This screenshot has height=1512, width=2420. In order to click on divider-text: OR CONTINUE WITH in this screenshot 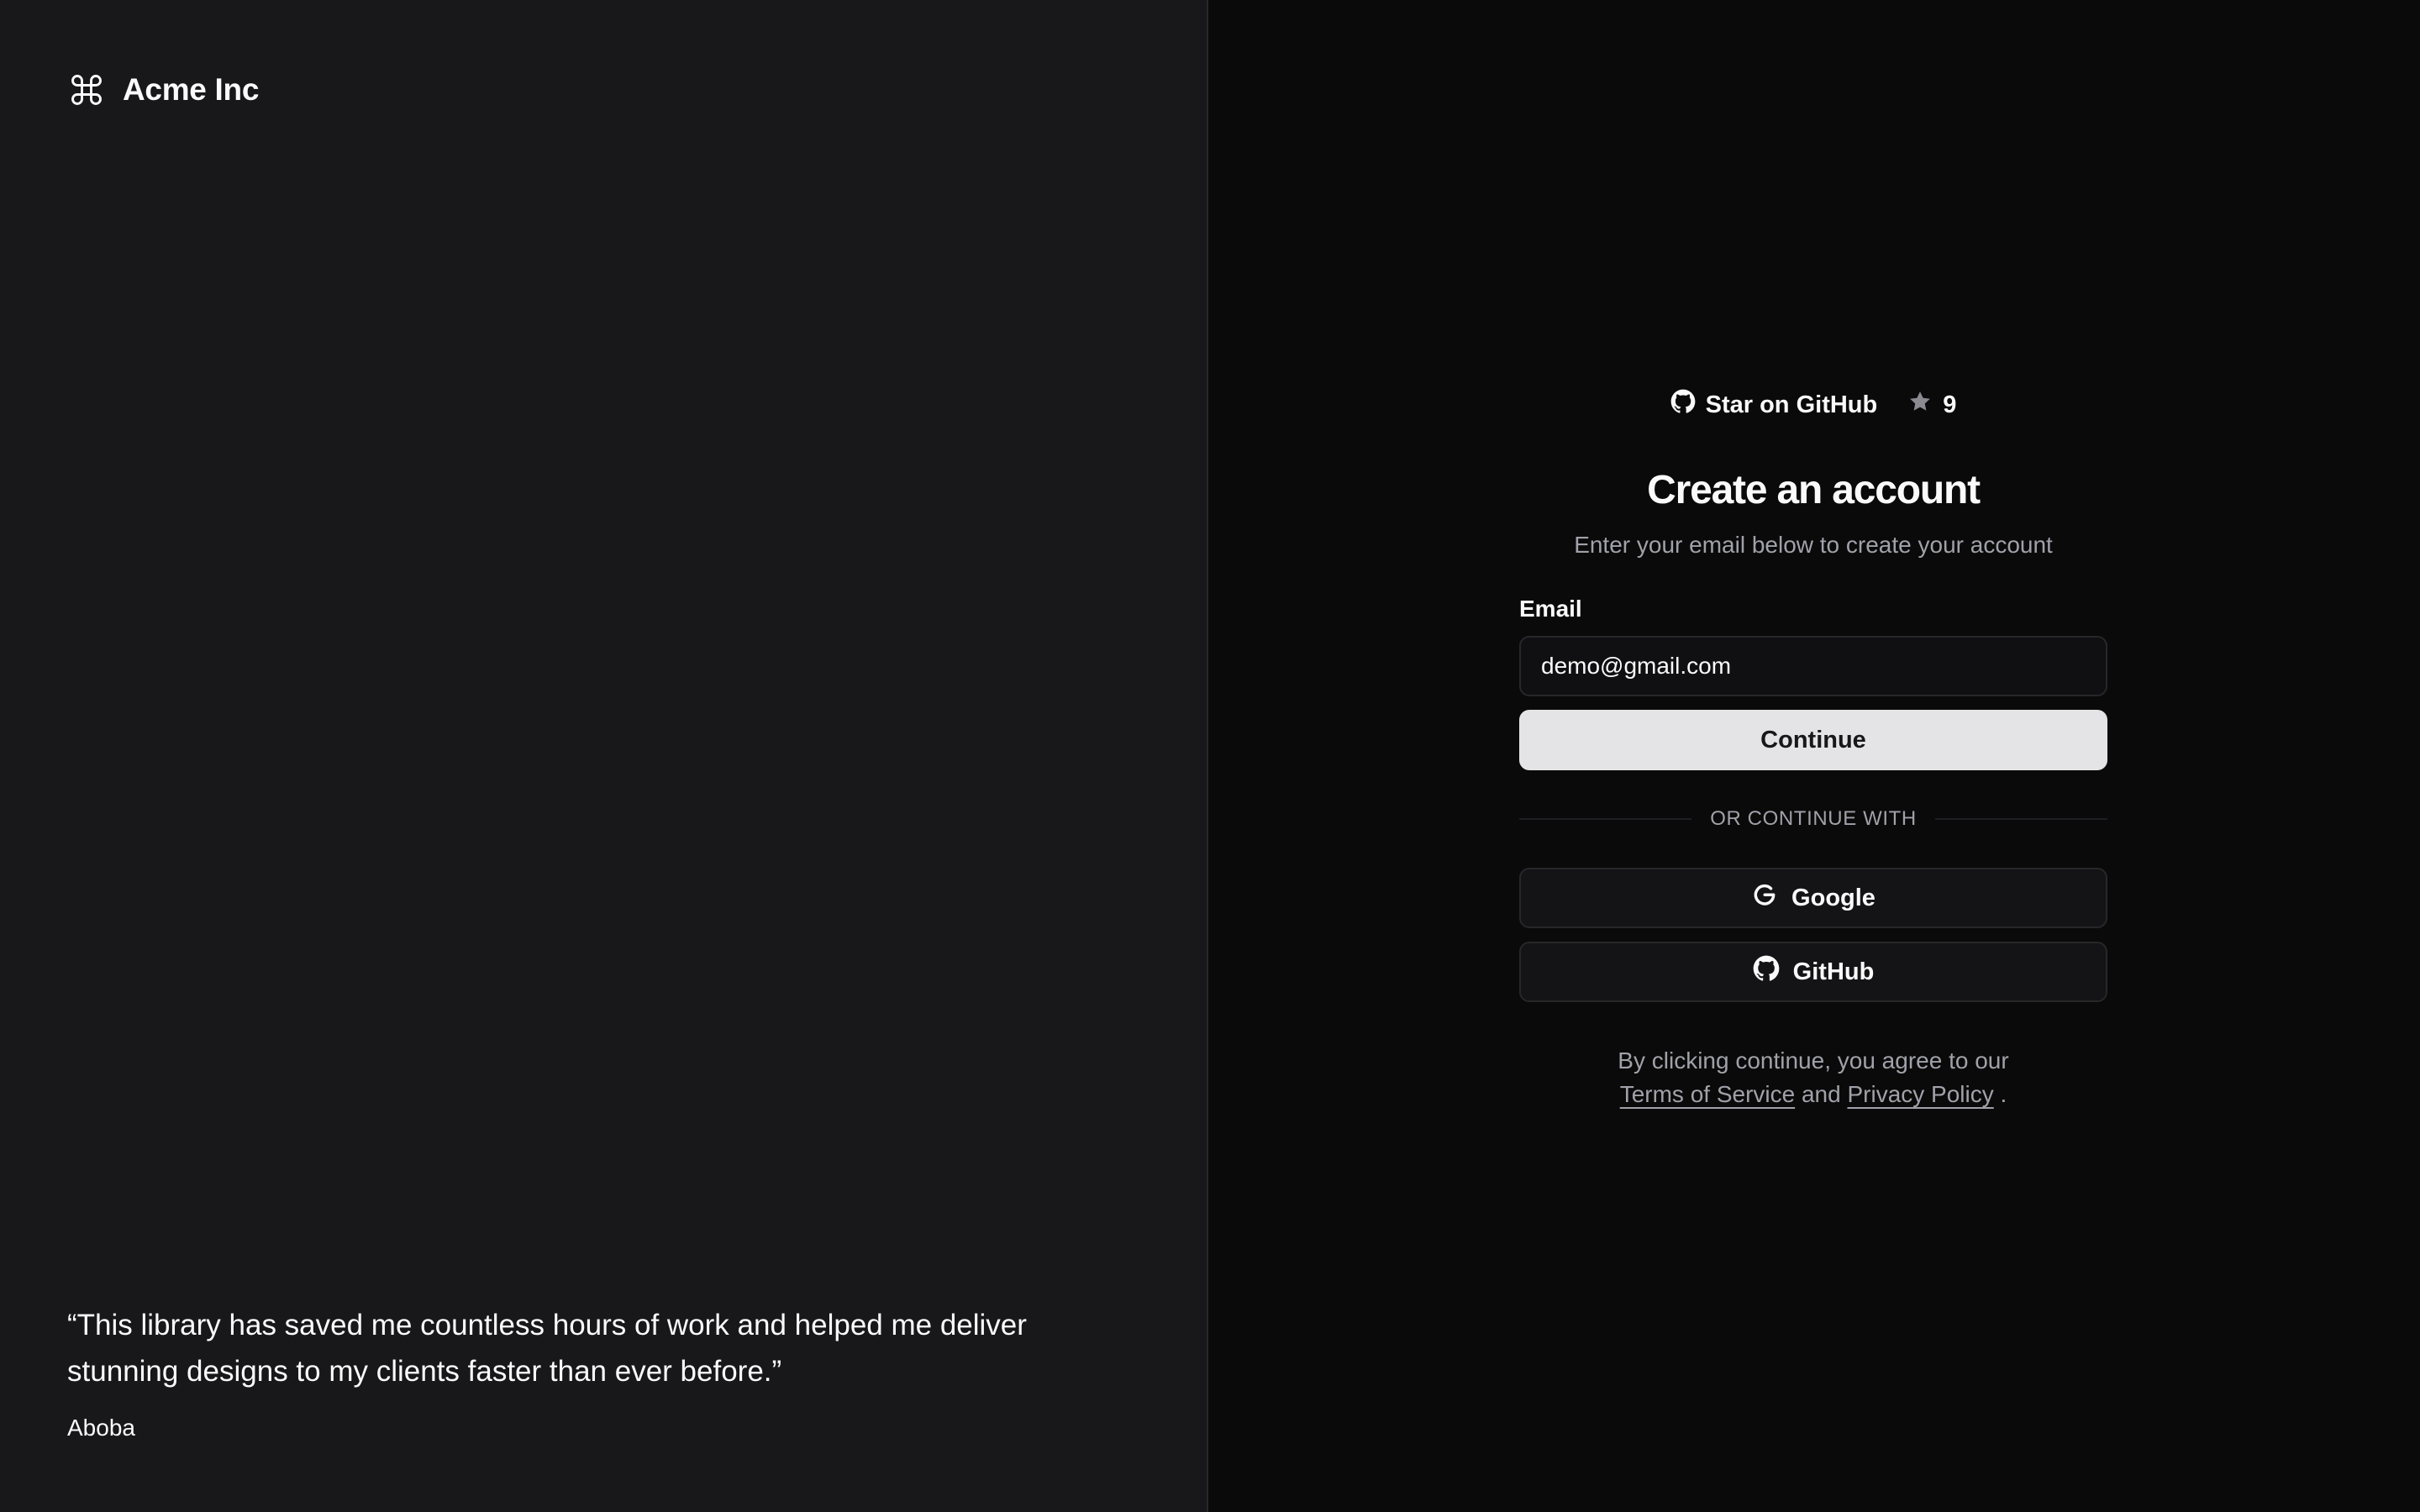, I will do `click(1813, 818)`.